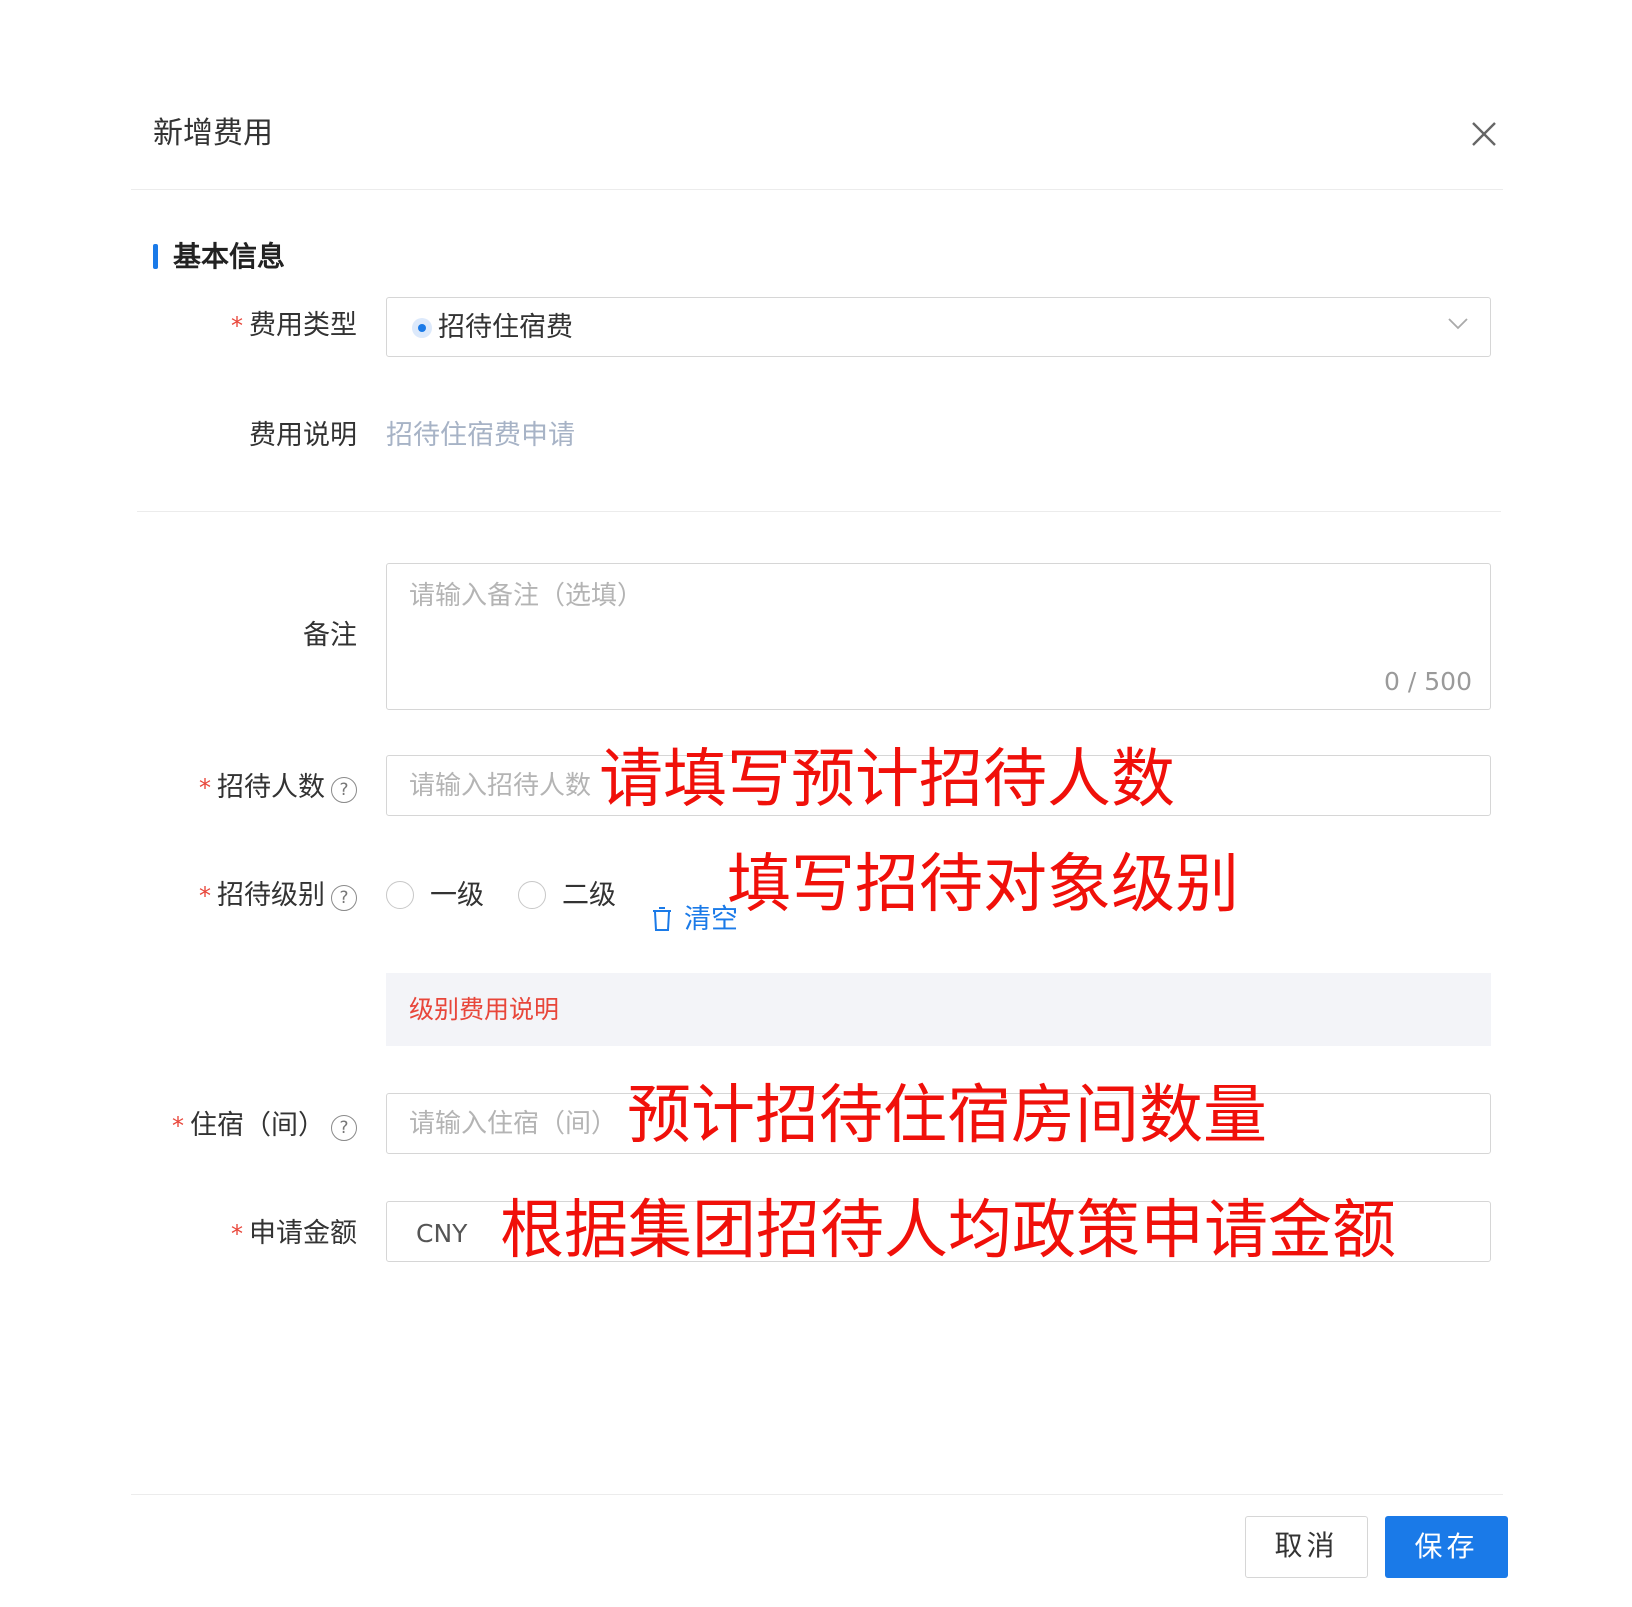 The height and width of the screenshot is (1607, 1632). Describe the element at coordinates (817, 189) in the screenshot. I see `header-divider` at that location.